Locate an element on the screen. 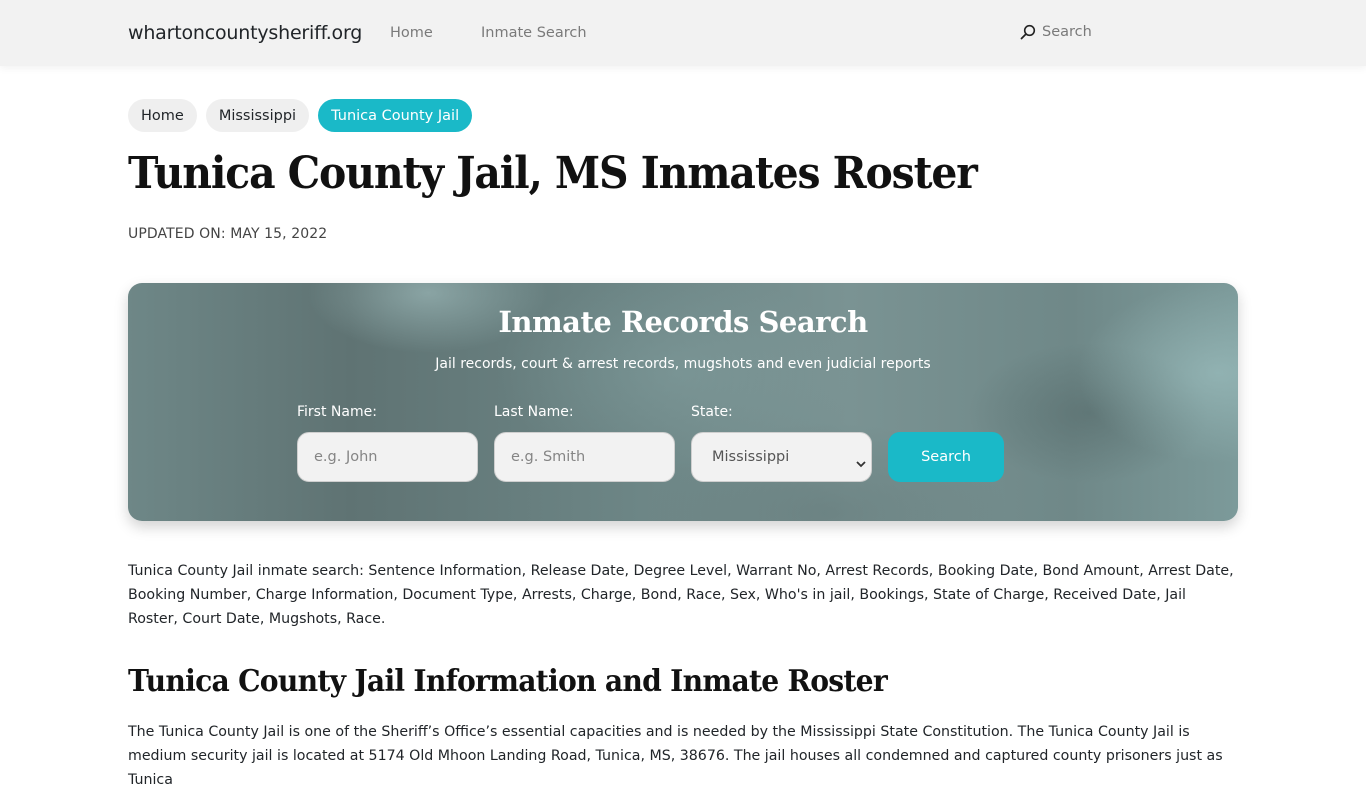  nav-link-home: Home is located at coordinates (411, 33).